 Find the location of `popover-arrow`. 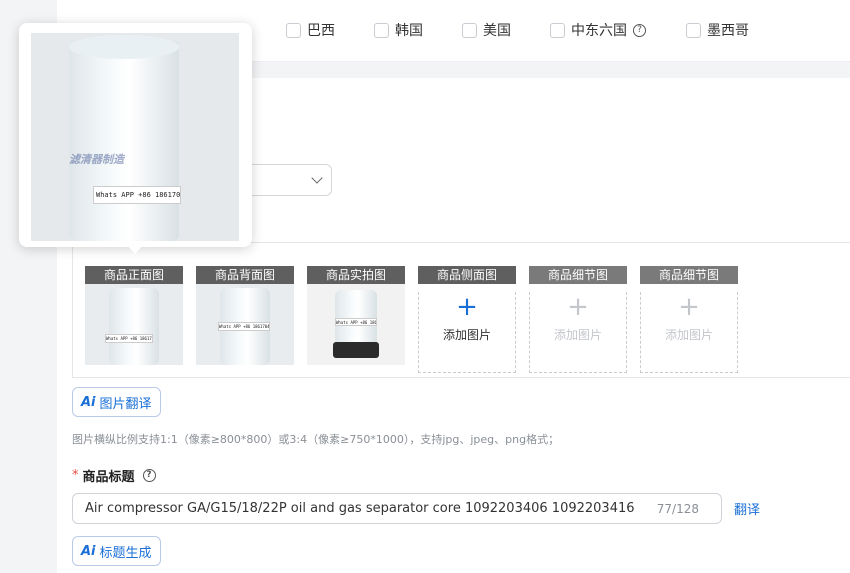

popover-arrow is located at coordinates (135, 249).